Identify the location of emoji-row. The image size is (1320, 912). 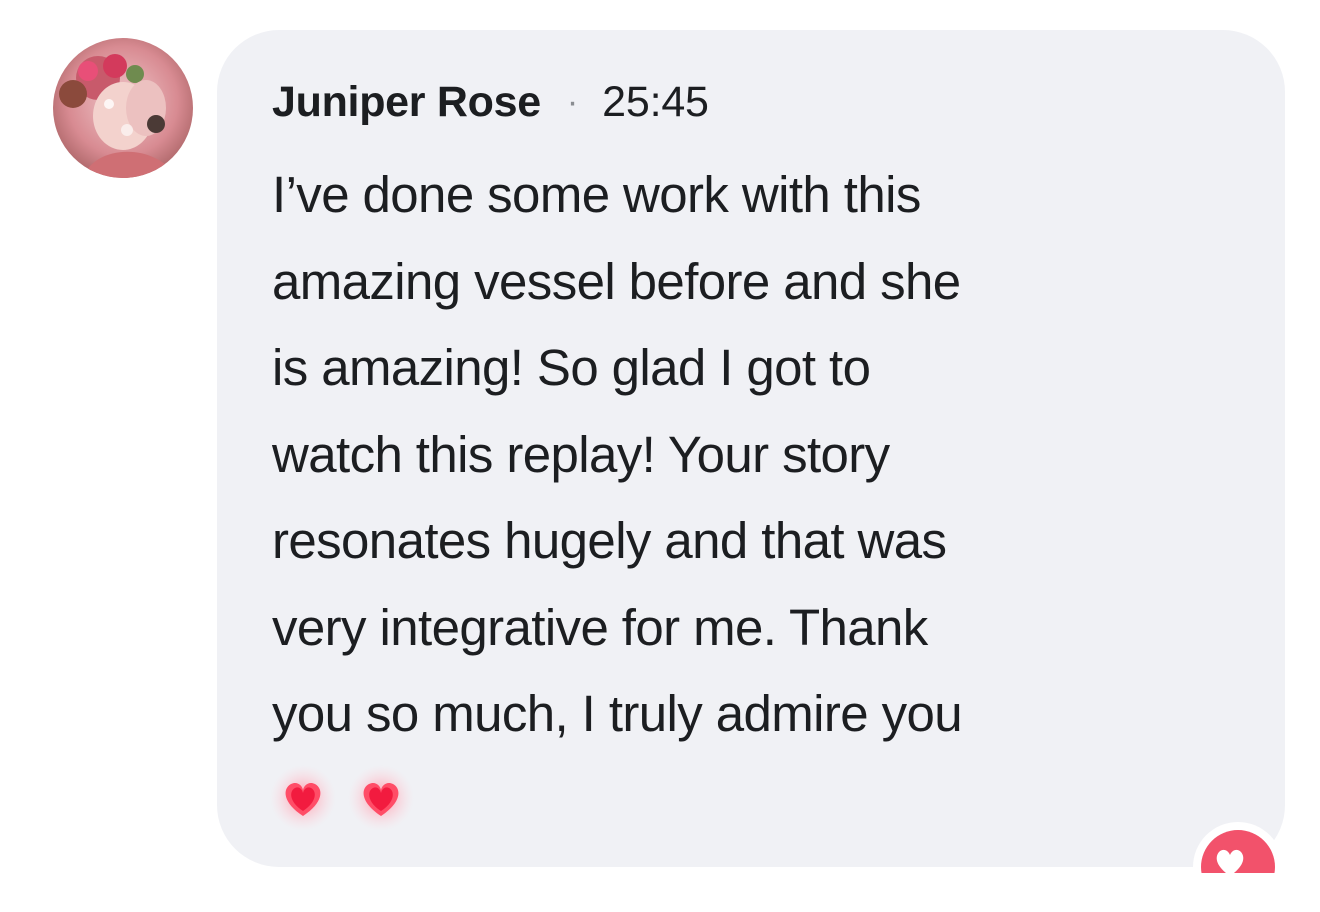
(342, 798).